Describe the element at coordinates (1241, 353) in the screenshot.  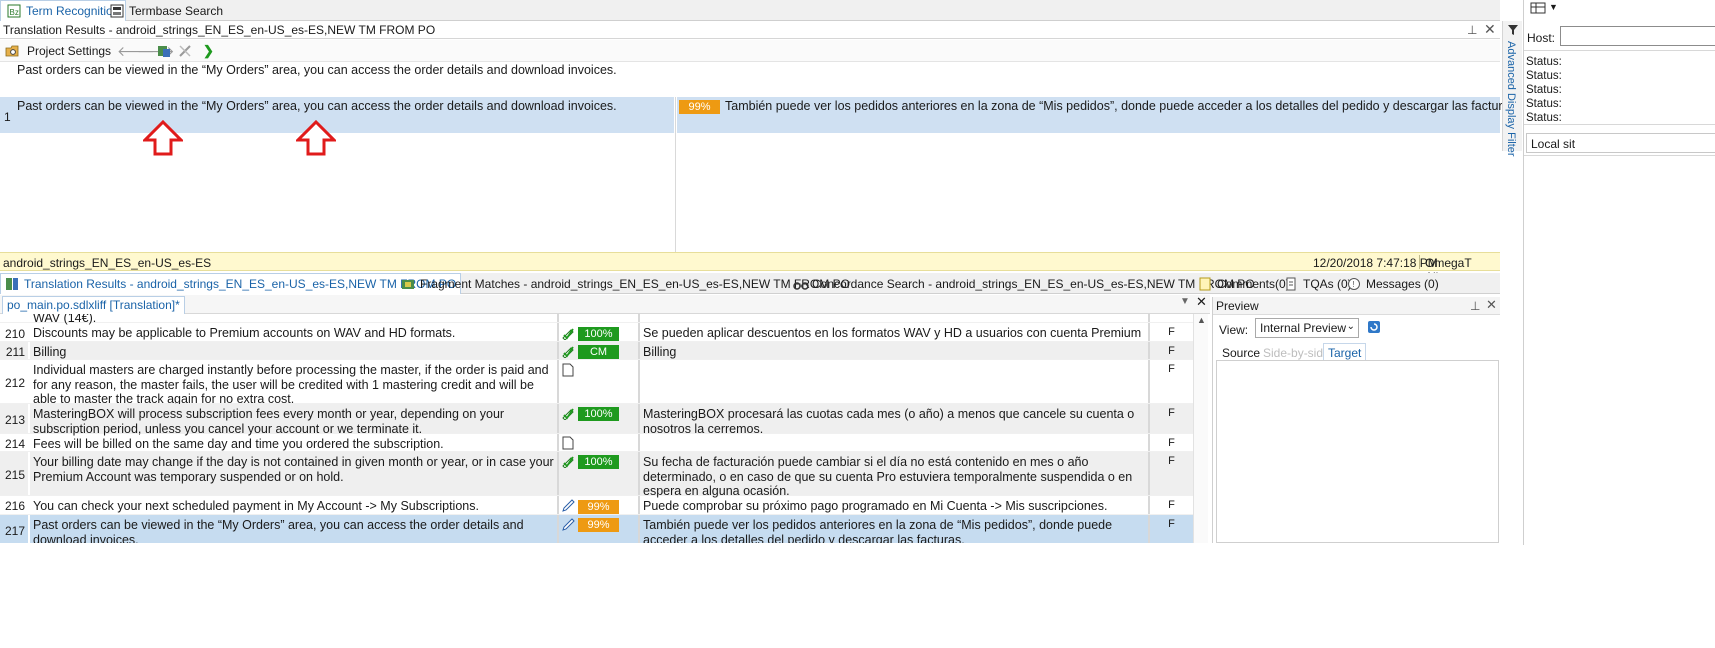
I see `tab-source: Source` at that location.